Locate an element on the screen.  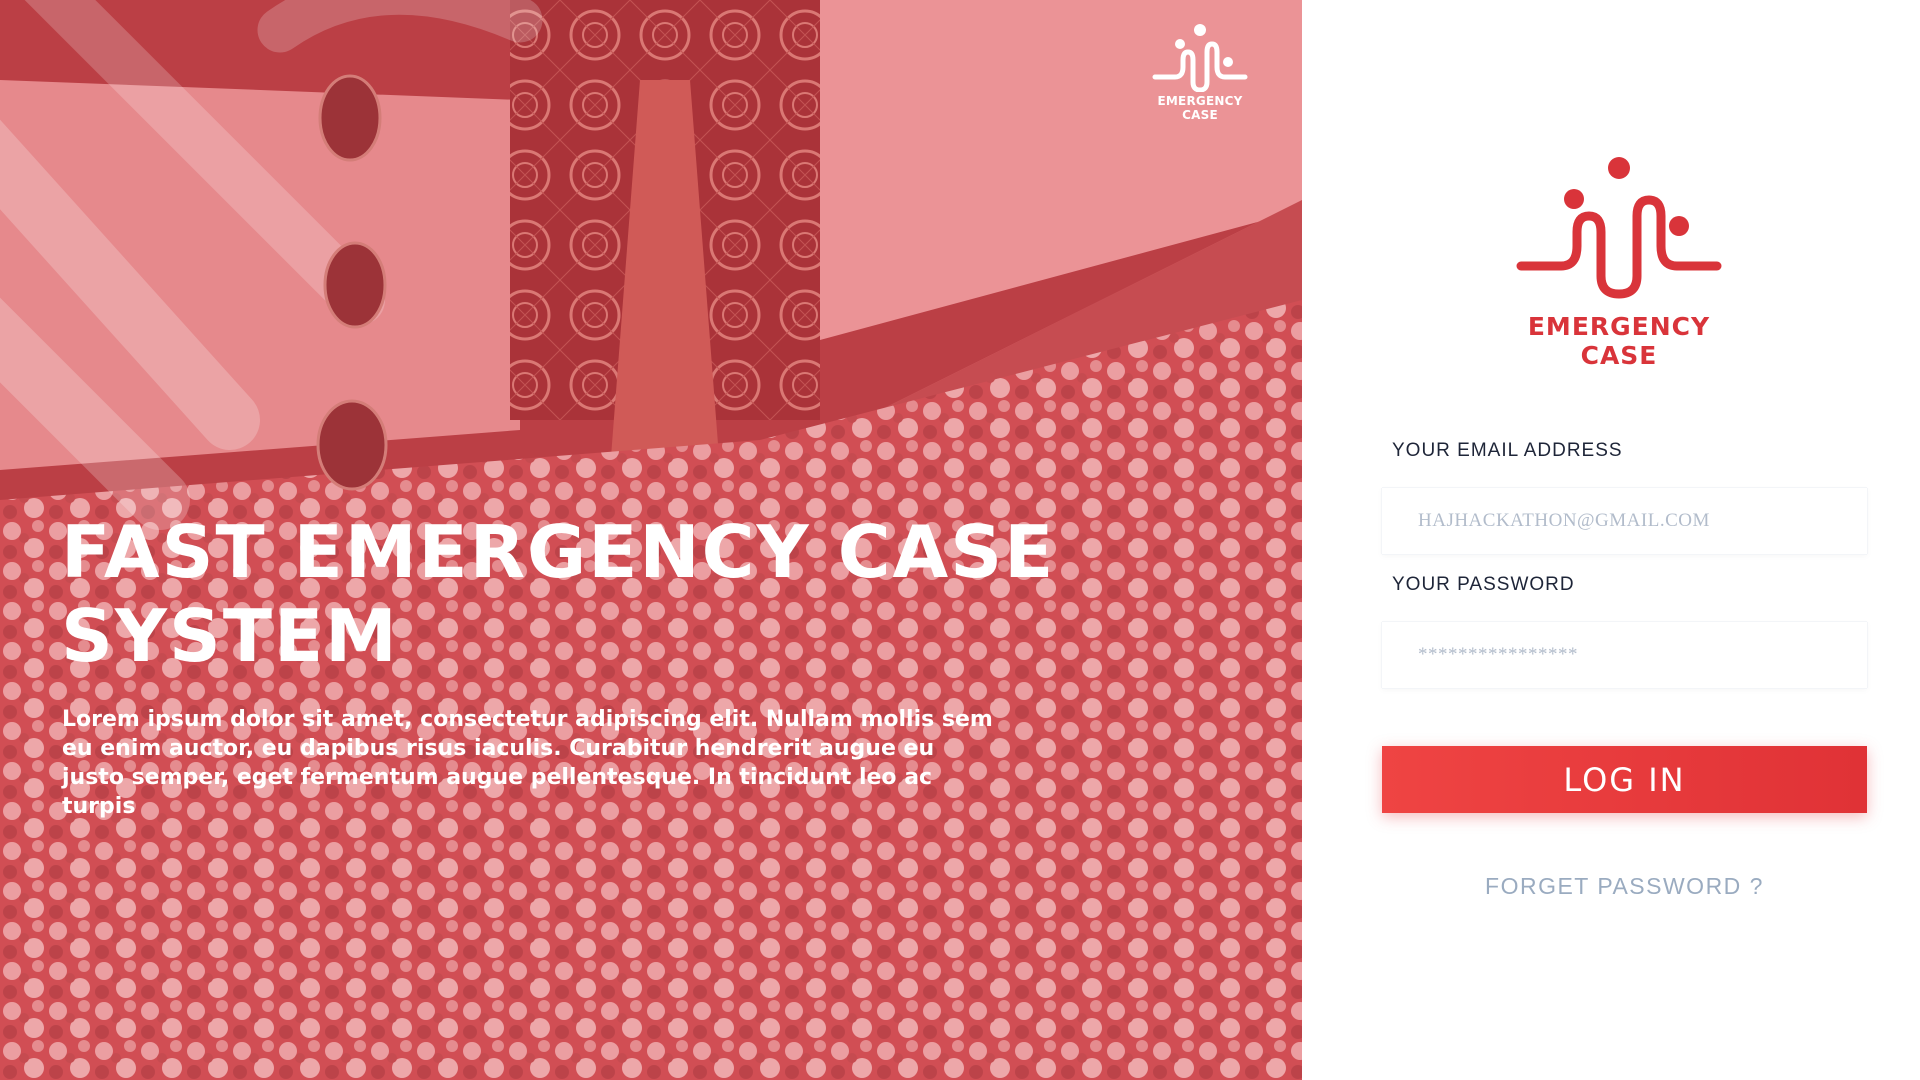
login-logo-text: EMERGENCY CASE is located at coordinates (1619, 341).